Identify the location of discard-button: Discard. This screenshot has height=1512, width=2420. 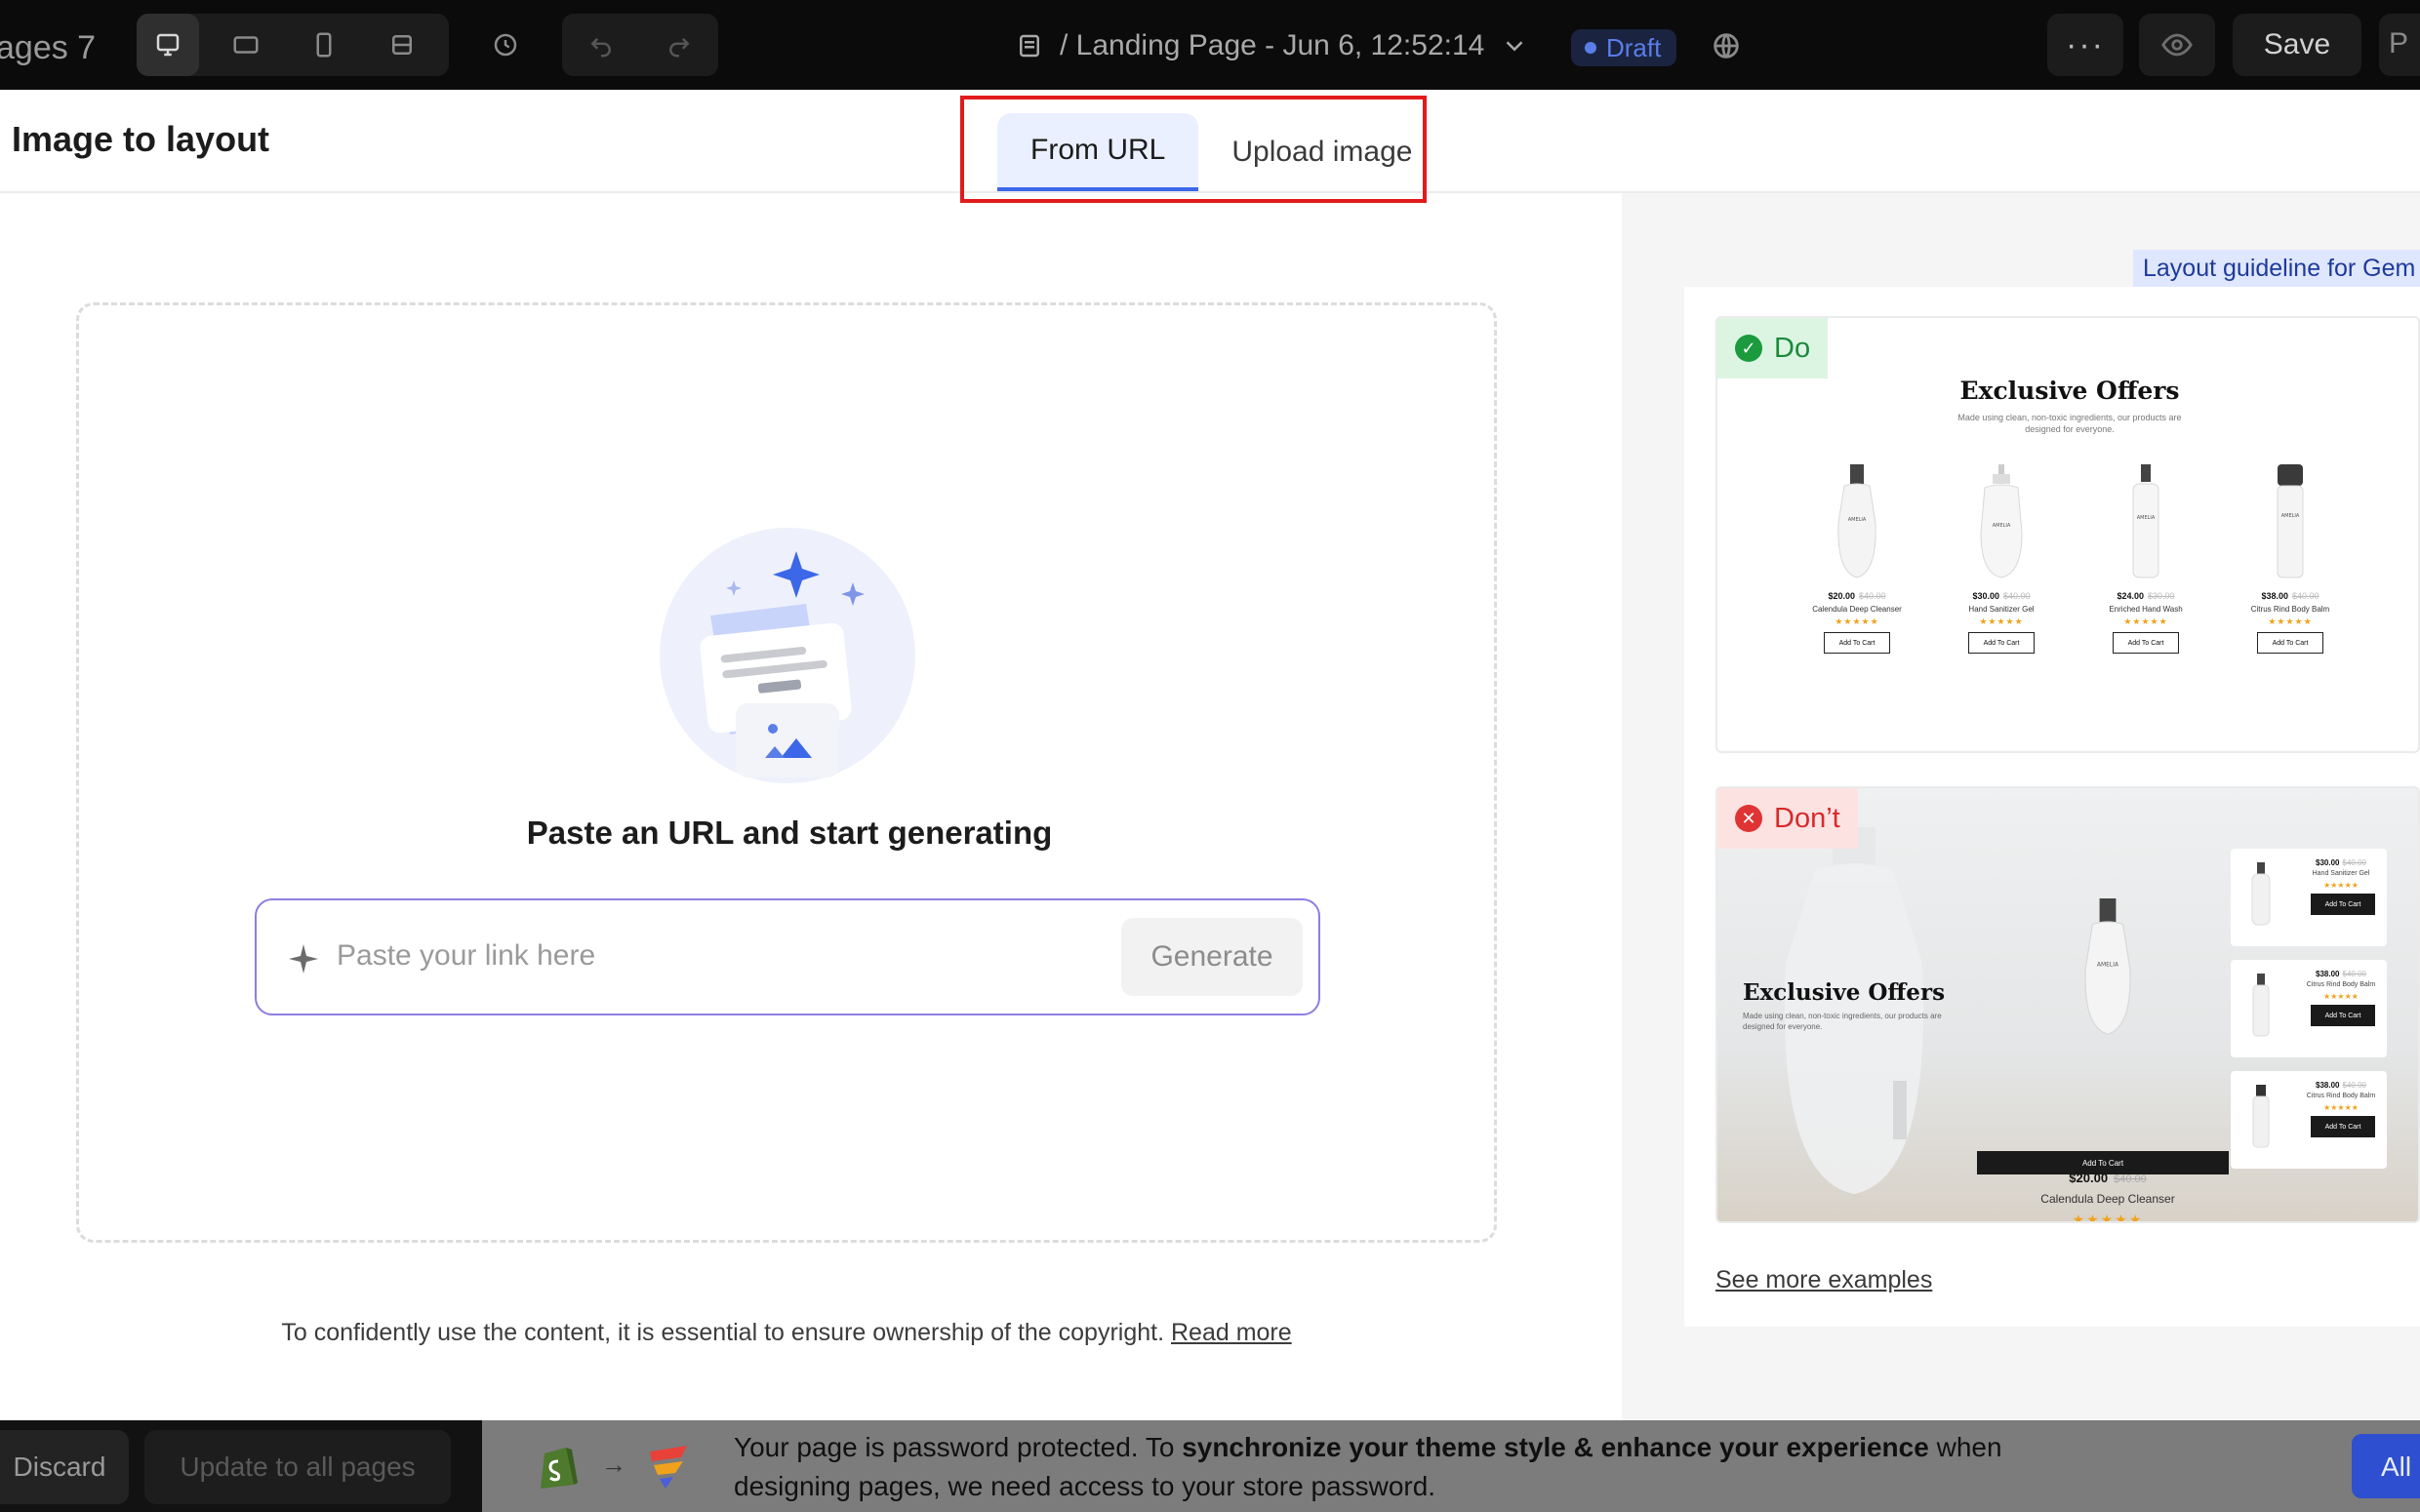
(64, 1467).